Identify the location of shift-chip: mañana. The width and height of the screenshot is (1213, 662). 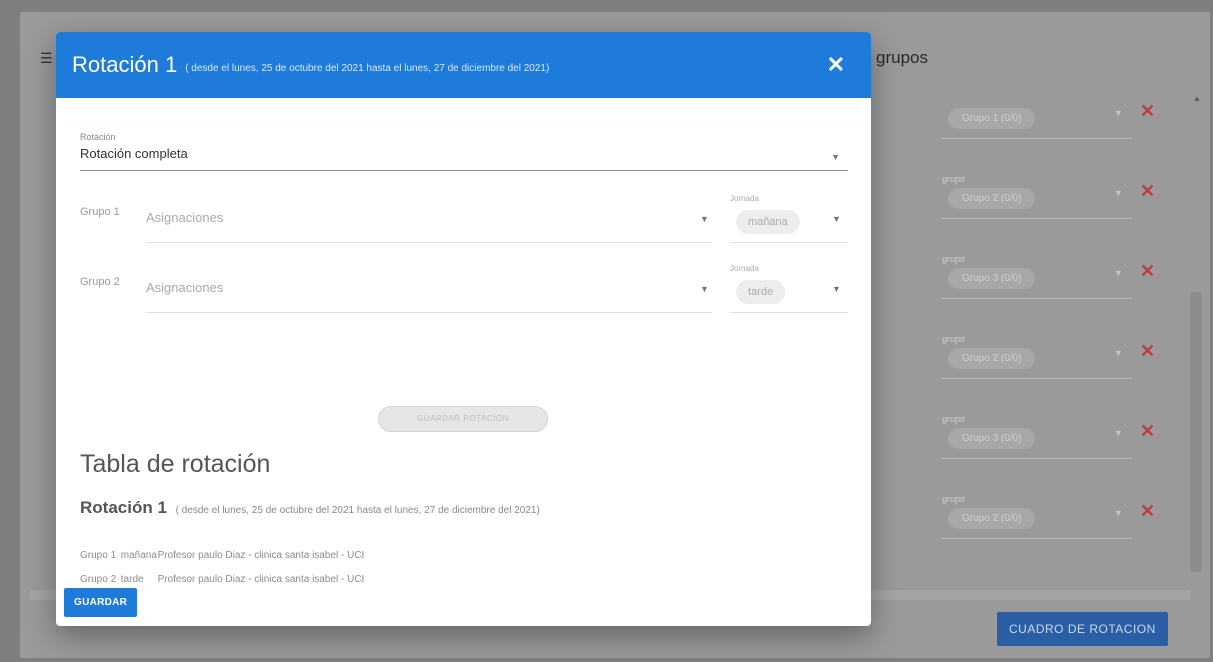
(768, 222).